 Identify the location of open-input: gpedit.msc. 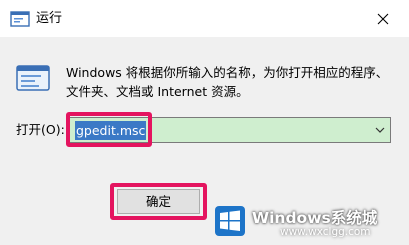
(230, 130).